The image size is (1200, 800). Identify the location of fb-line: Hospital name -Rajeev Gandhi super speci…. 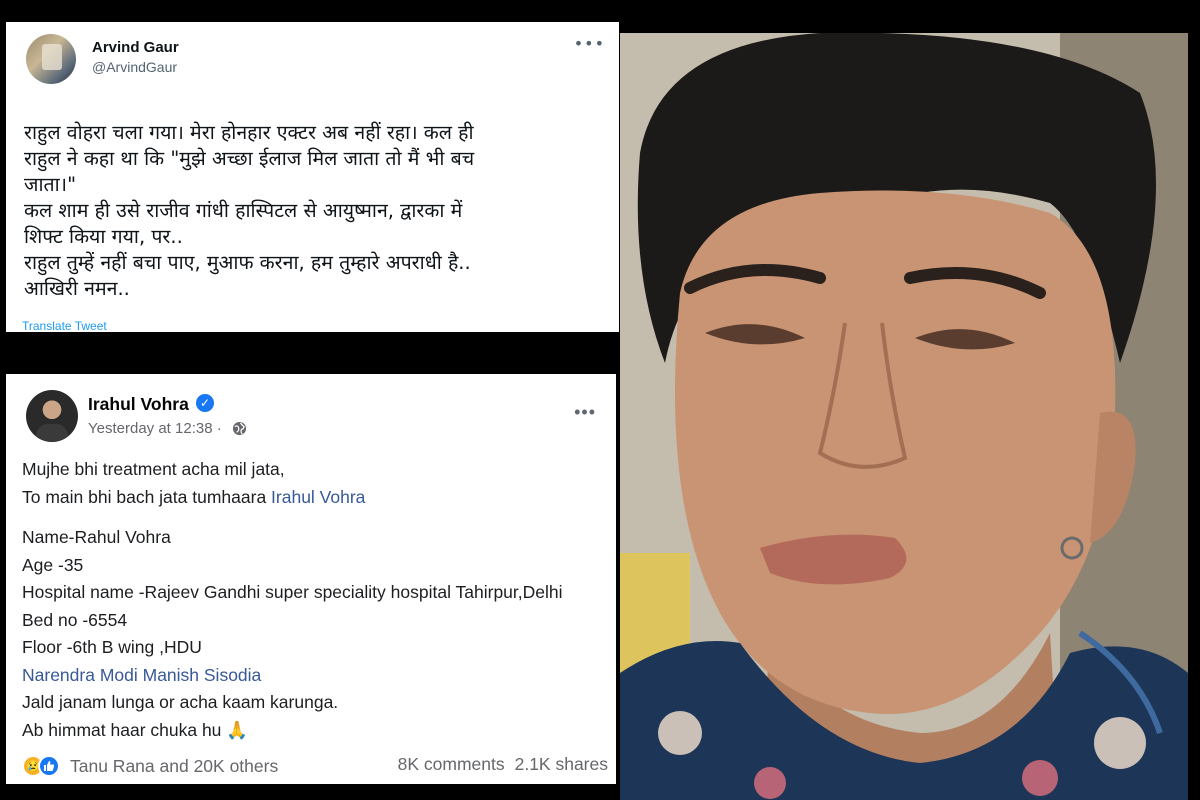
(292, 592).